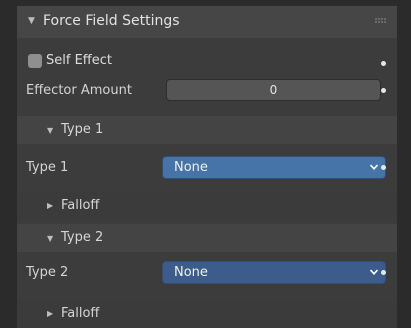 This screenshot has width=411, height=328. What do you see at coordinates (207, 22) in the screenshot?
I see `panel-header: ▼ Force Field Settings` at bounding box center [207, 22].